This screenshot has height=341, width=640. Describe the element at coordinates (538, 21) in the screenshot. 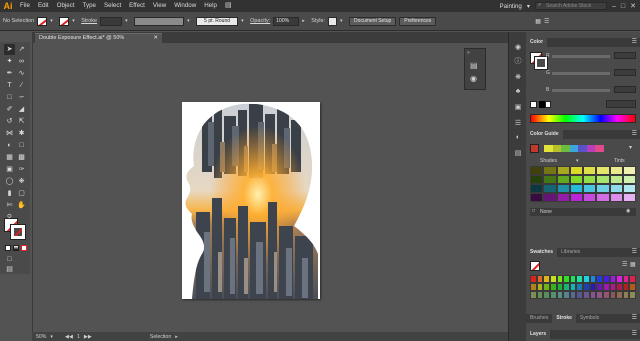

I see `arrange-documents-icon: ▦` at that location.